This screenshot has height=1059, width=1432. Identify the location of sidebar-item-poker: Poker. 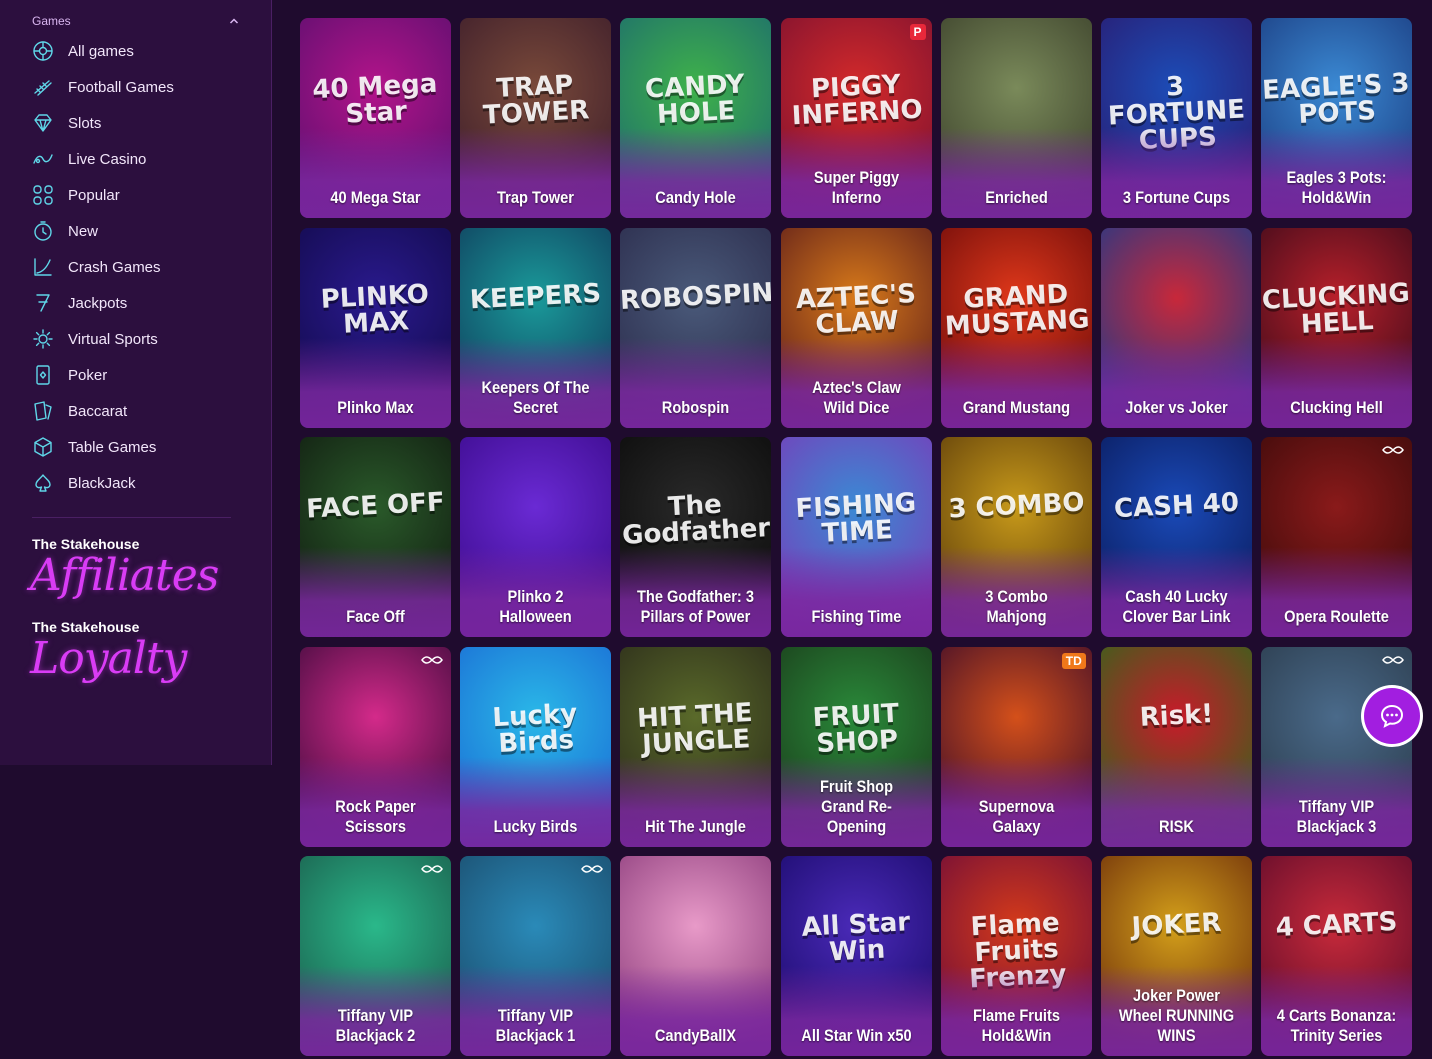
(135, 375).